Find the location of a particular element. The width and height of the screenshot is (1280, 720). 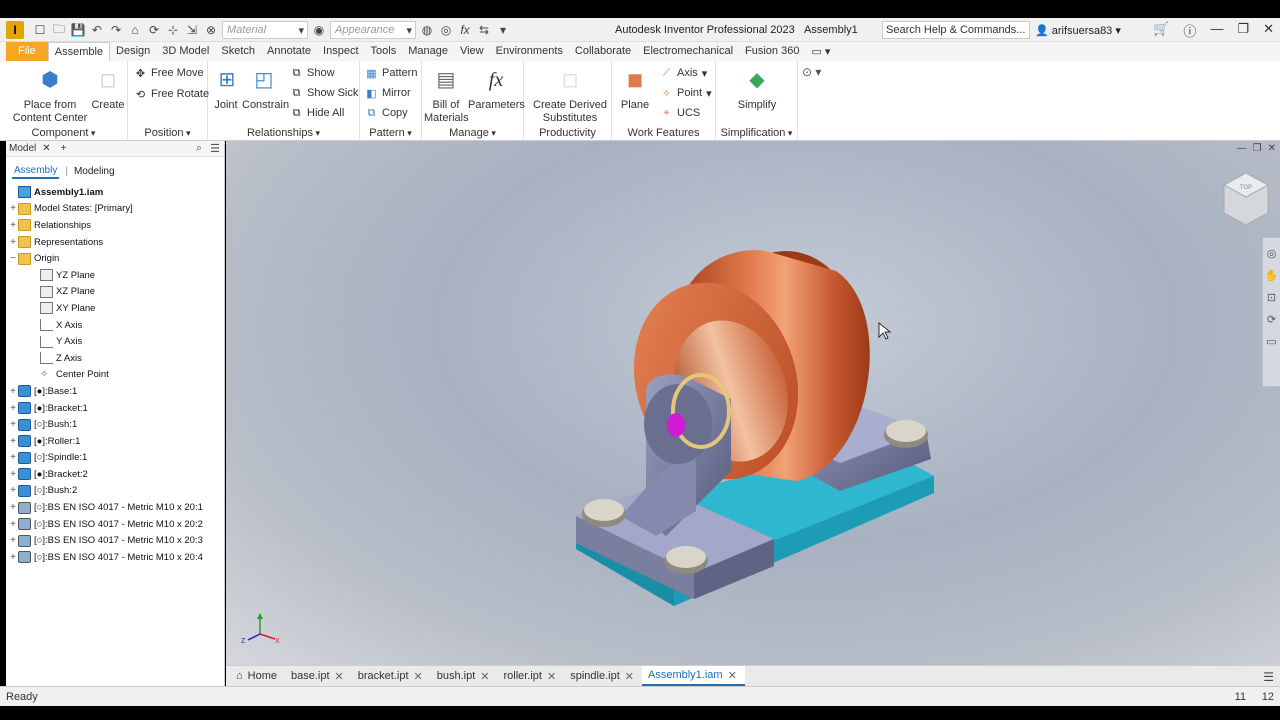

browser-search-icon: ⌕ is located at coordinates (199, 148).